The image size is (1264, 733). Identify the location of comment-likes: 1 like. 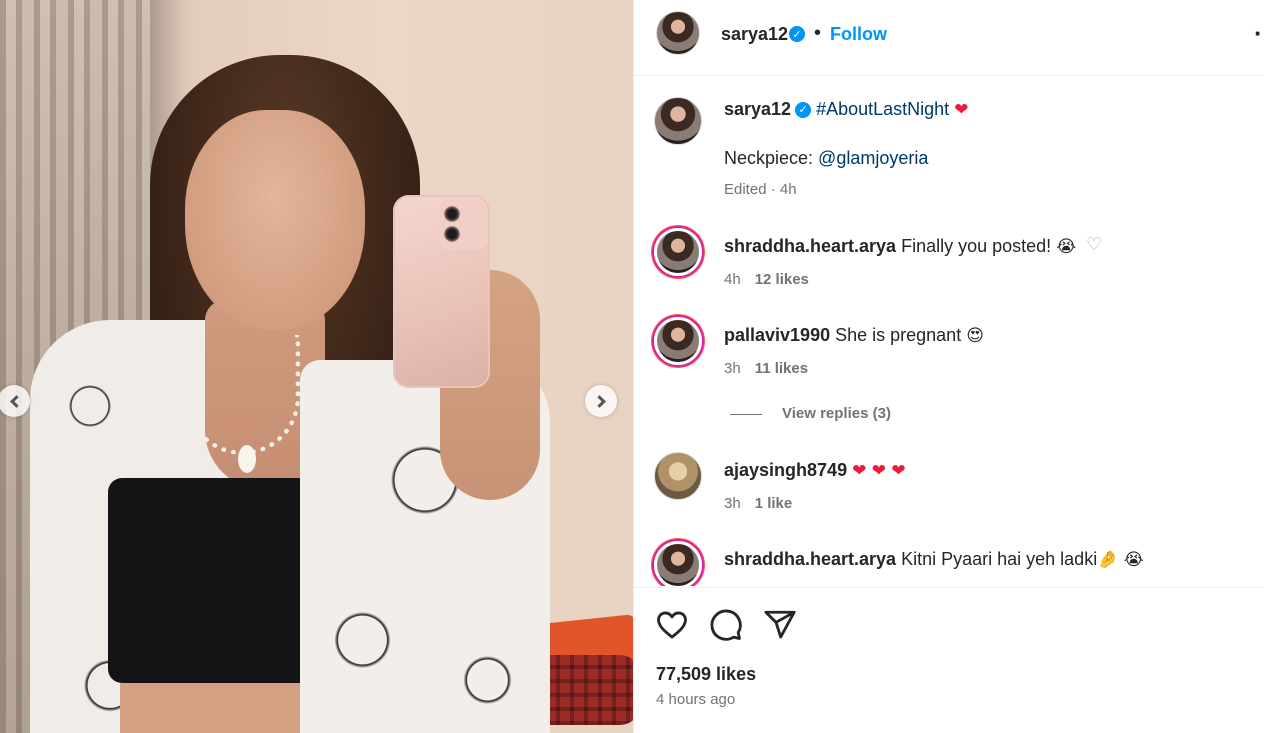
(774, 503).